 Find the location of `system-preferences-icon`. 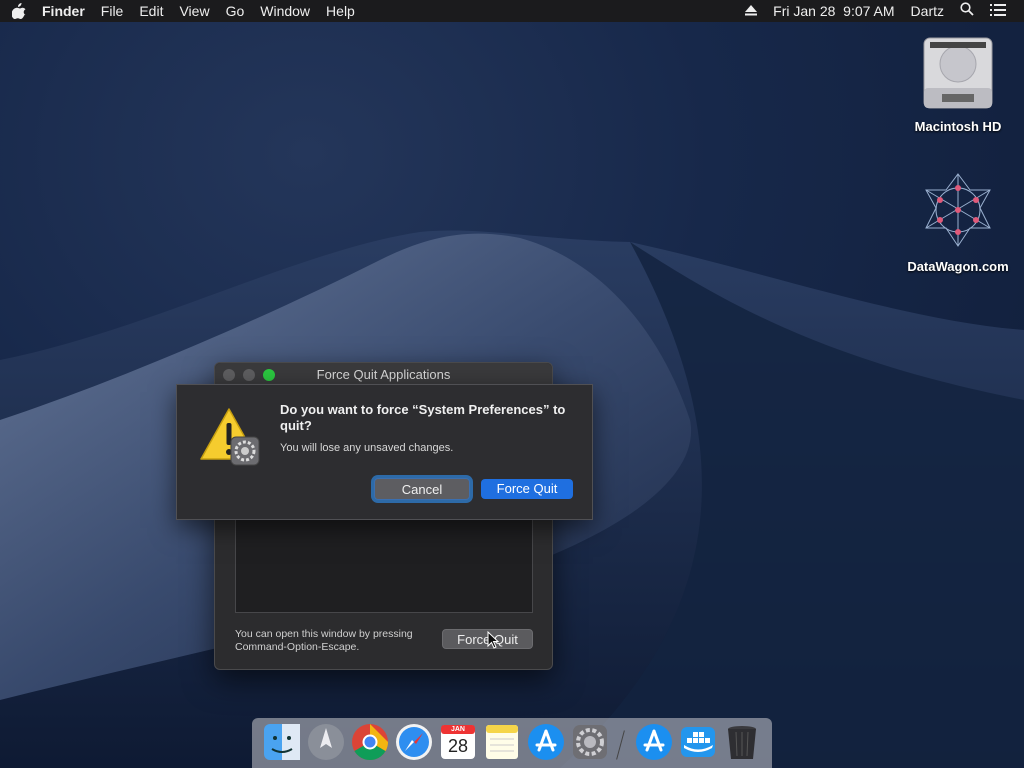

system-preferences-icon is located at coordinates (590, 742).